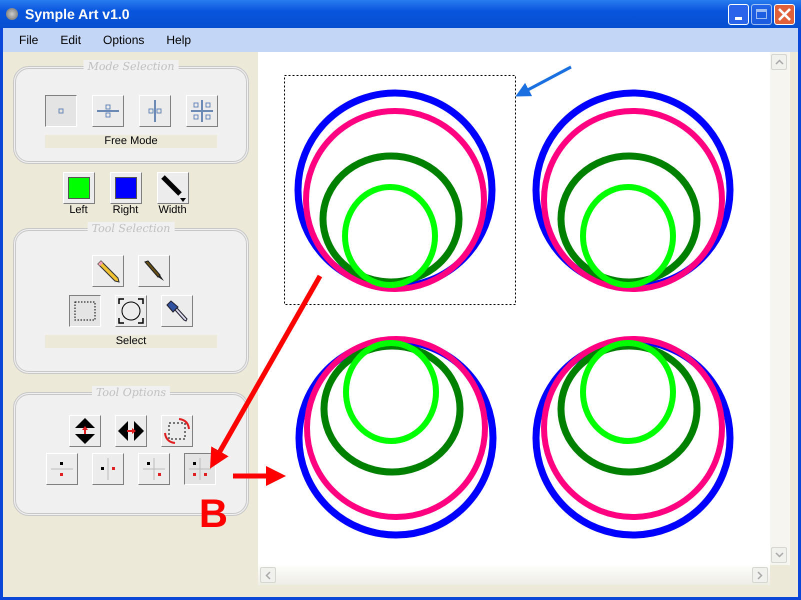 This screenshot has width=801, height=600. What do you see at coordinates (131, 311) in the screenshot?
I see `ellipse-select-icon` at bounding box center [131, 311].